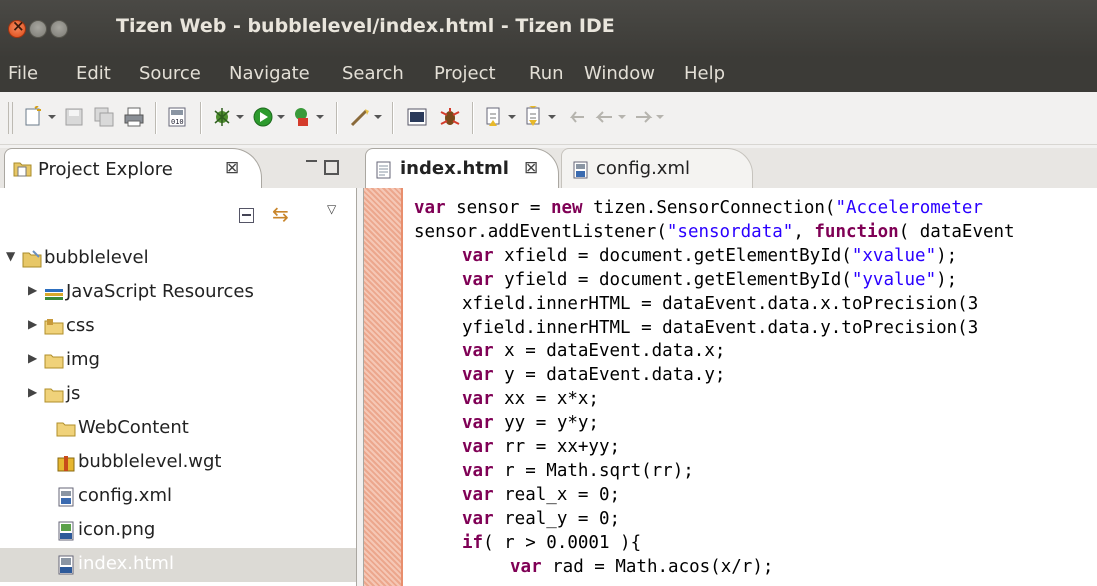  What do you see at coordinates (23, 171) in the screenshot?
I see `project-explorer-icon` at bounding box center [23, 171].